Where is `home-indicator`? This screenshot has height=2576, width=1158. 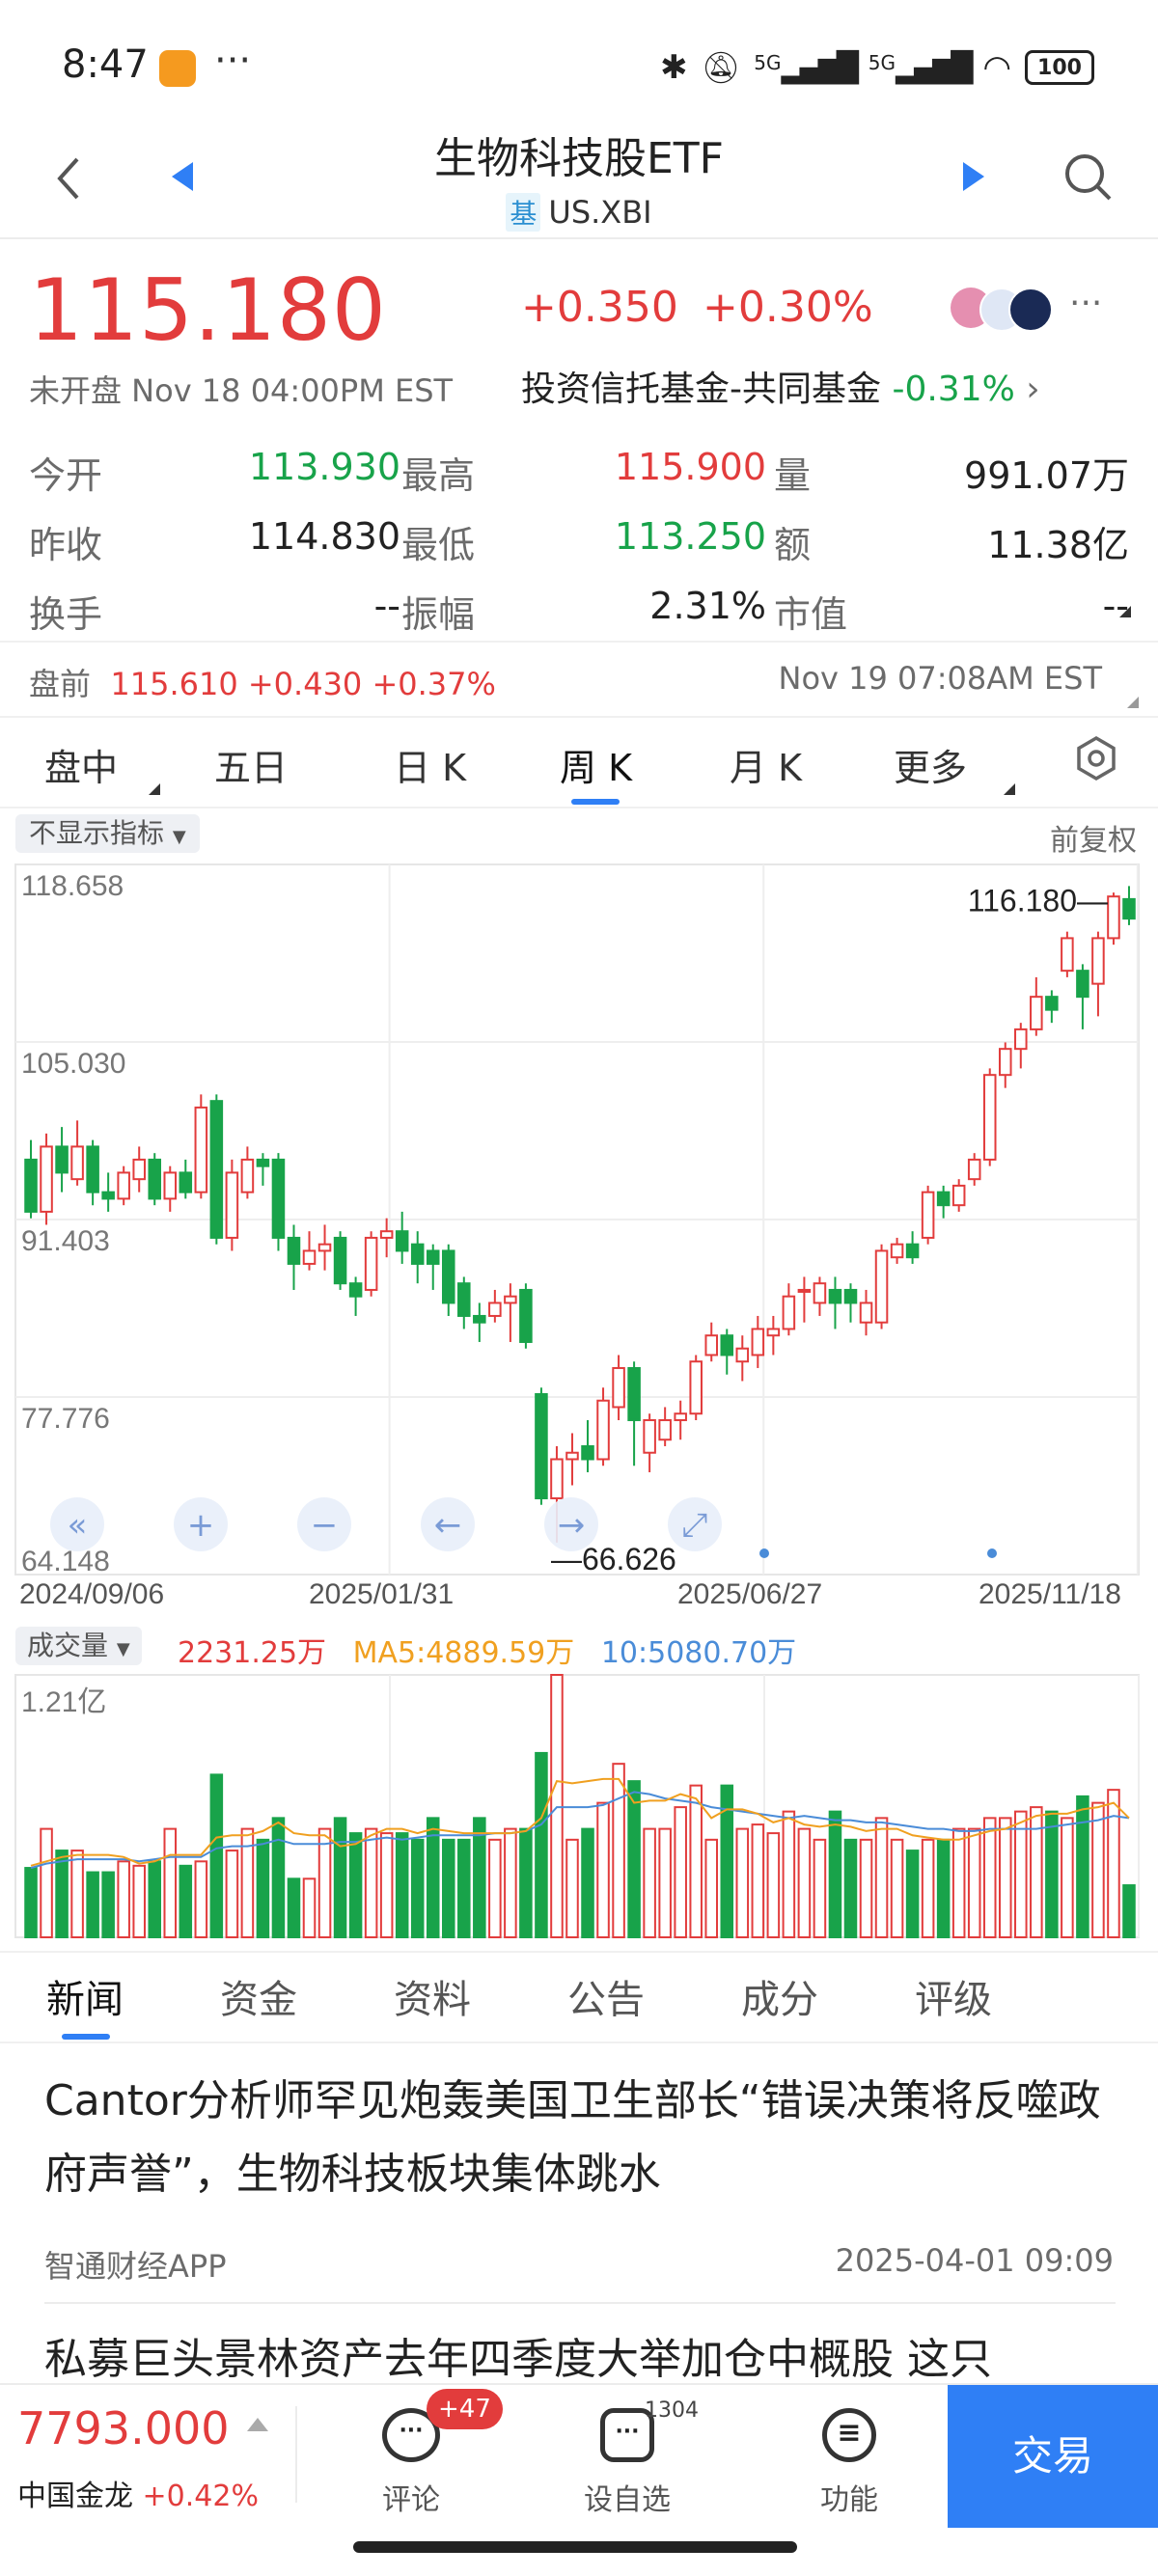
home-indicator is located at coordinates (575, 2547).